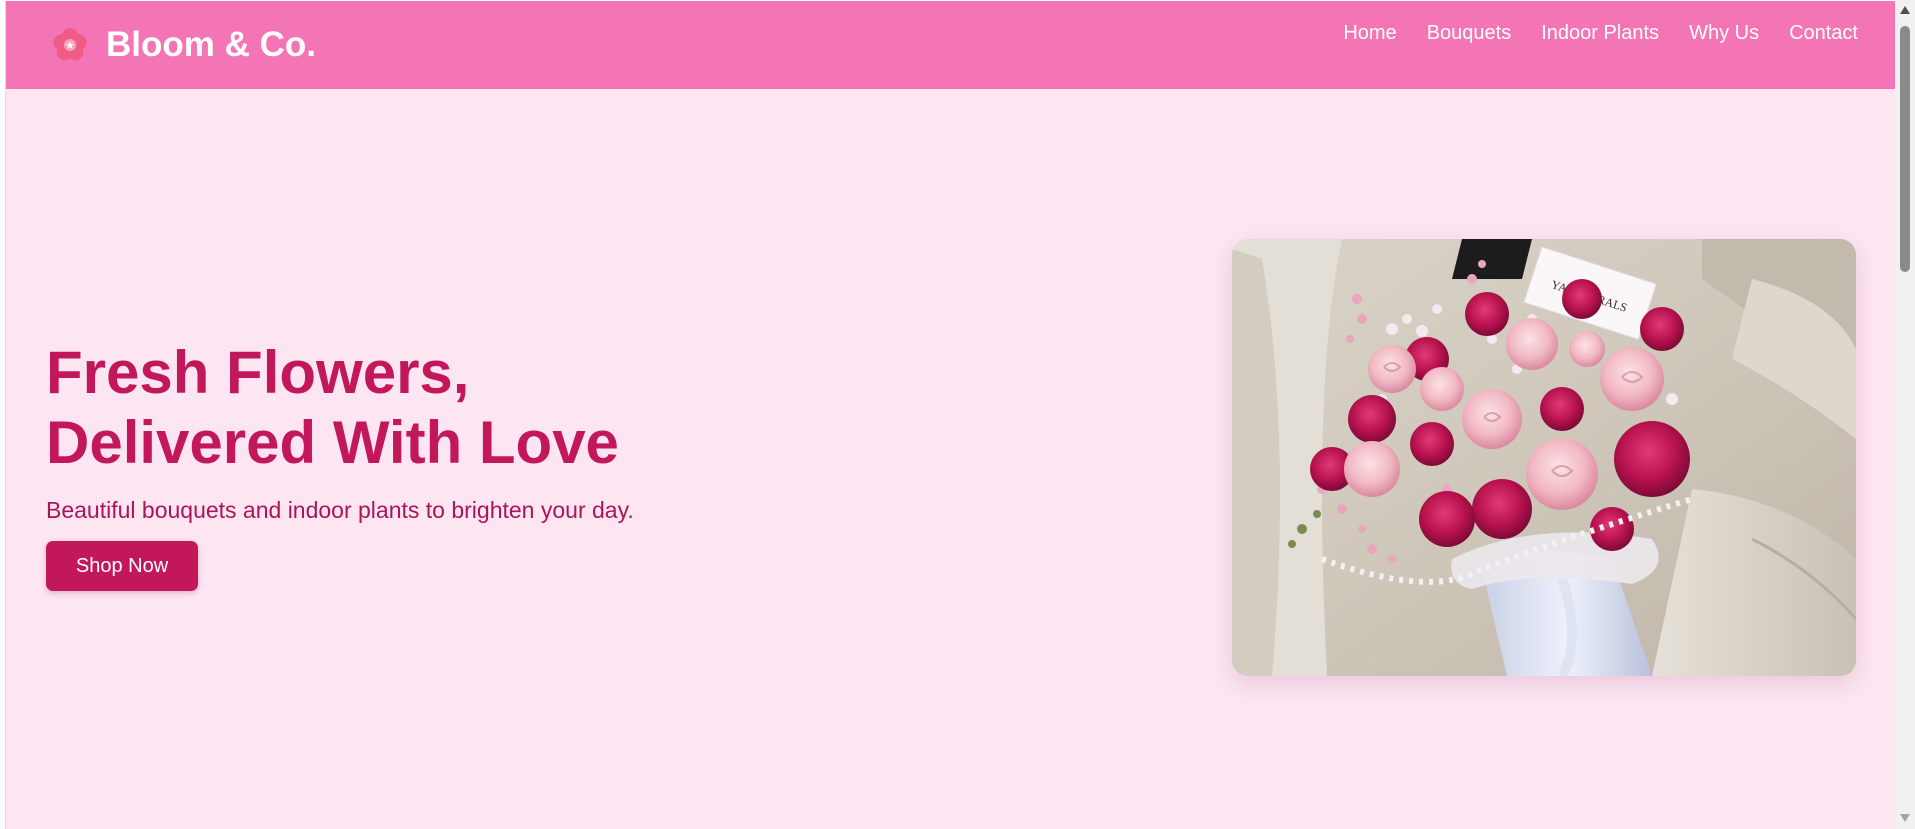 Image resolution: width=1915 pixels, height=829 pixels. What do you see at coordinates (211, 44) in the screenshot?
I see `brand-name: Bloom & Co.` at bounding box center [211, 44].